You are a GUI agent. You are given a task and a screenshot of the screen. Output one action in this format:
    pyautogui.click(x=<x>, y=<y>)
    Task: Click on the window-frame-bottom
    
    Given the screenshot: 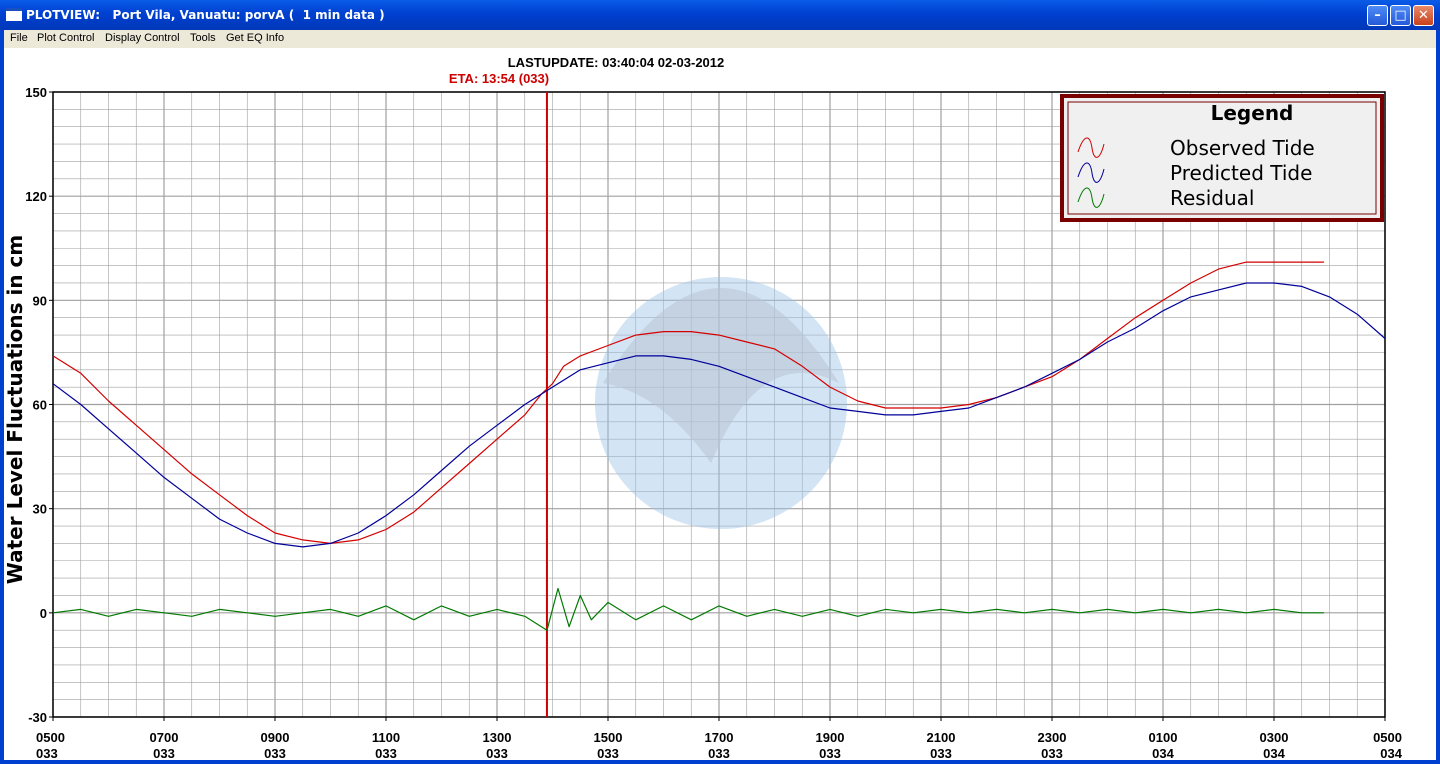 What is the action you would take?
    pyautogui.click(x=720, y=762)
    